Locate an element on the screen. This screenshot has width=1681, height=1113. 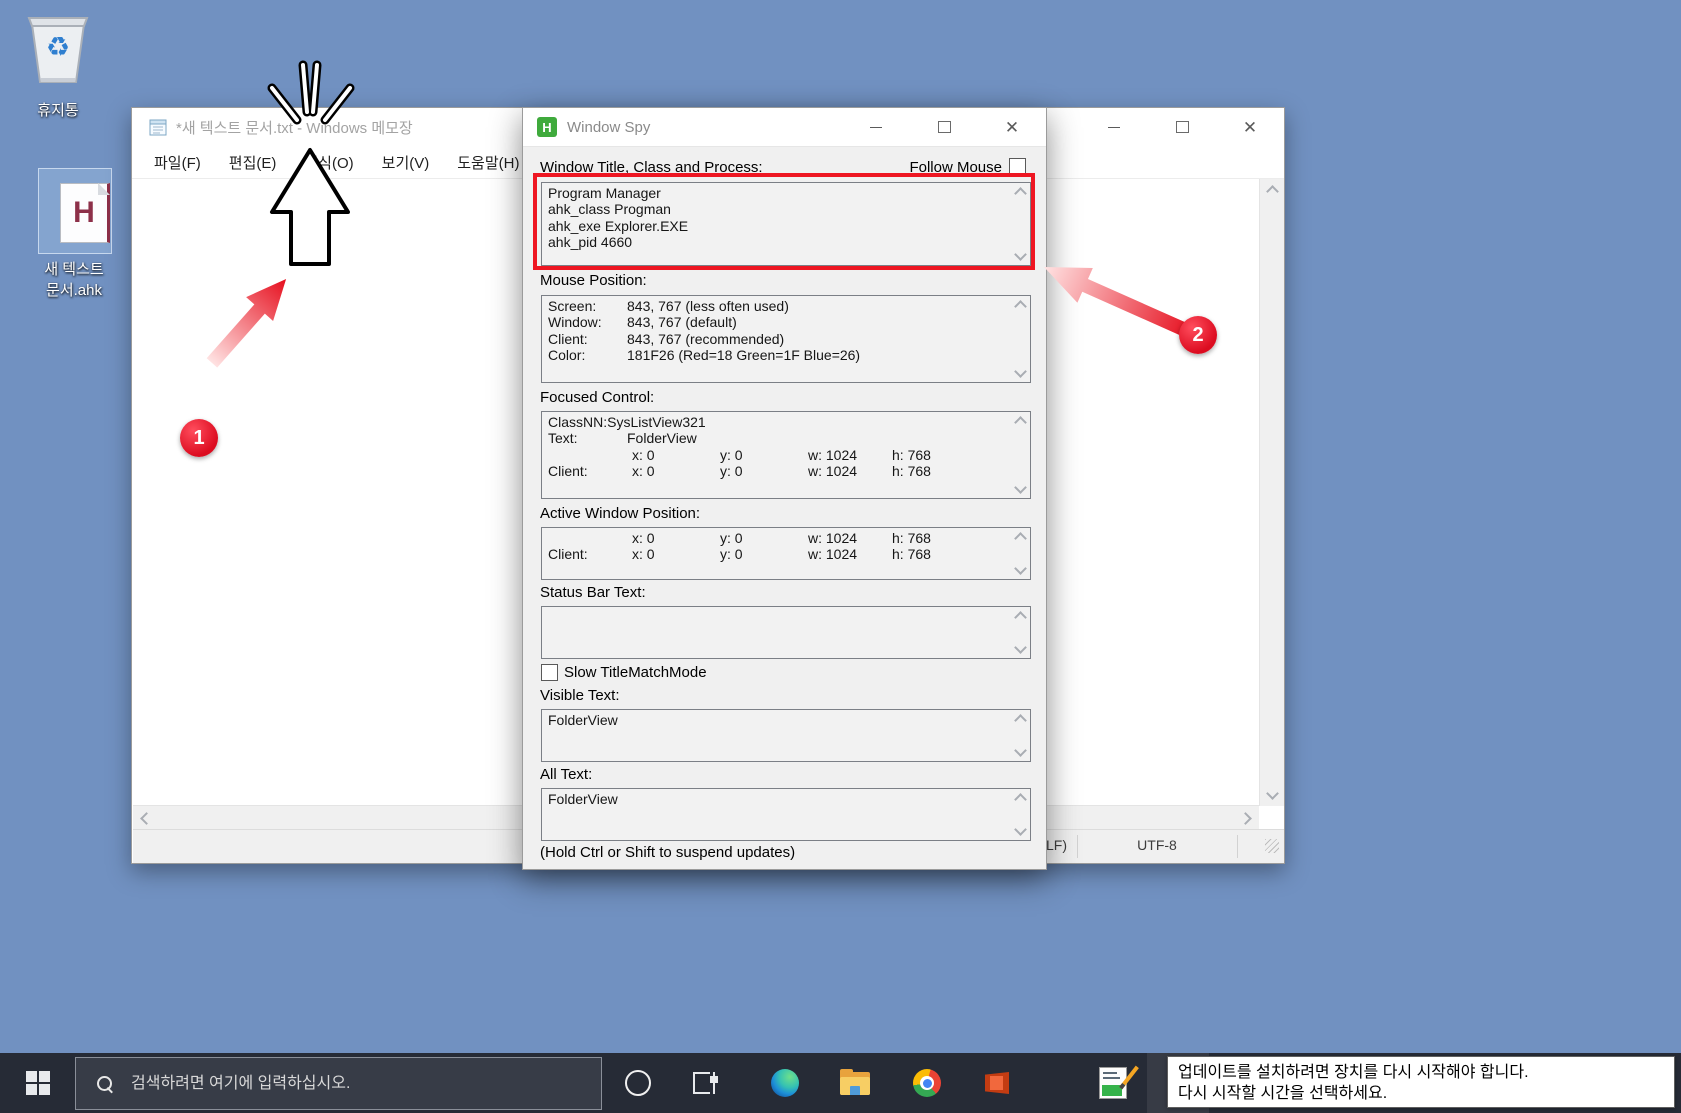
scroll-right-icon is located at coordinates (1245, 818).